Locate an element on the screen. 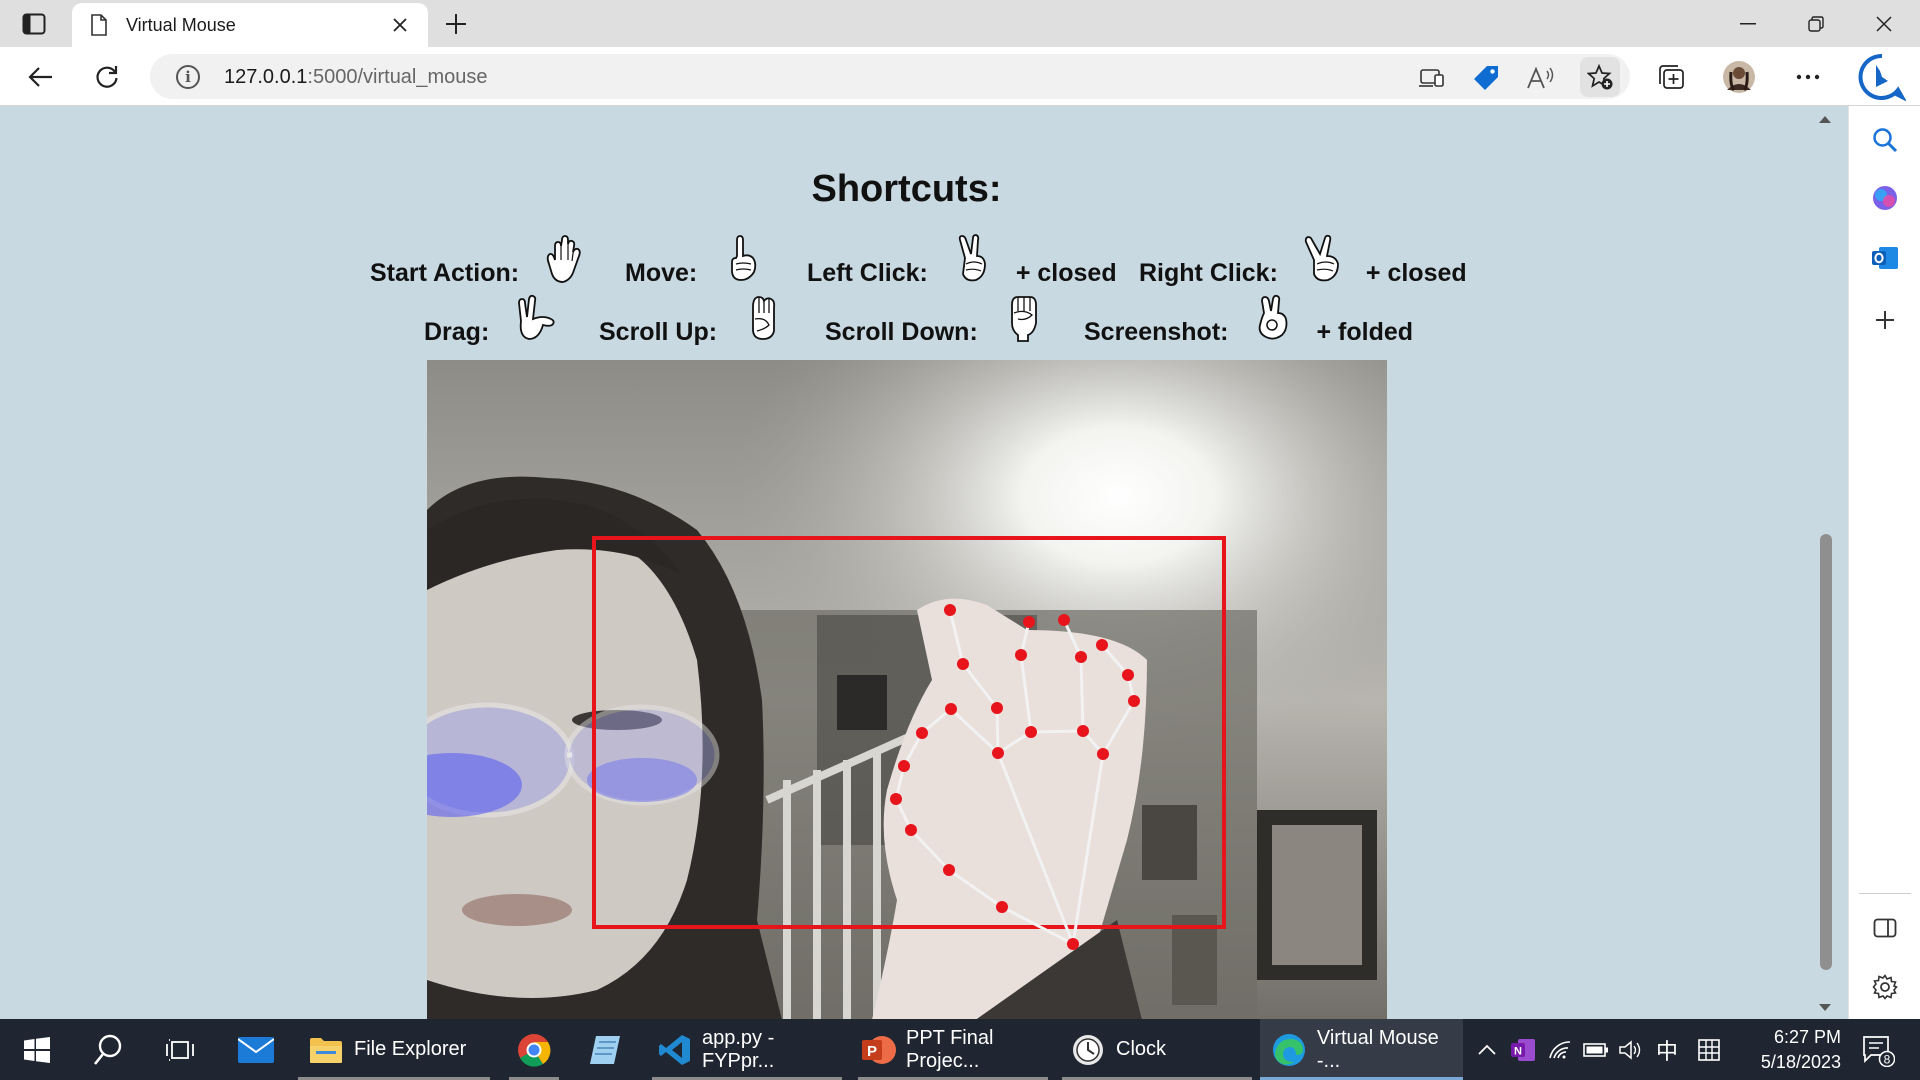 The height and width of the screenshot is (1080, 1920). start-button is located at coordinates (37, 1049).